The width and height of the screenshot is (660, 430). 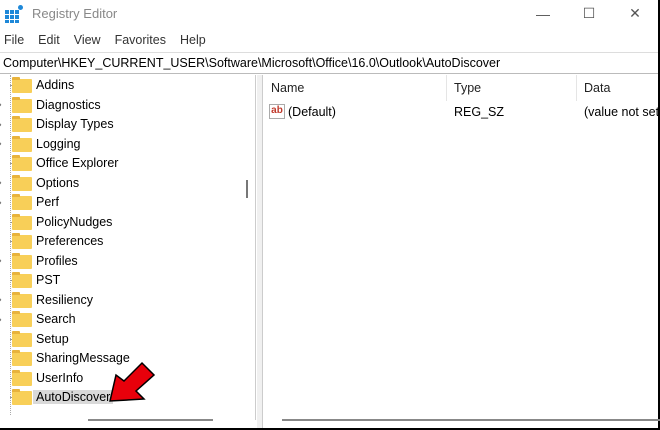 What do you see at coordinates (127, 144) in the screenshot?
I see `tree-item-logging: › Logging` at bounding box center [127, 144].